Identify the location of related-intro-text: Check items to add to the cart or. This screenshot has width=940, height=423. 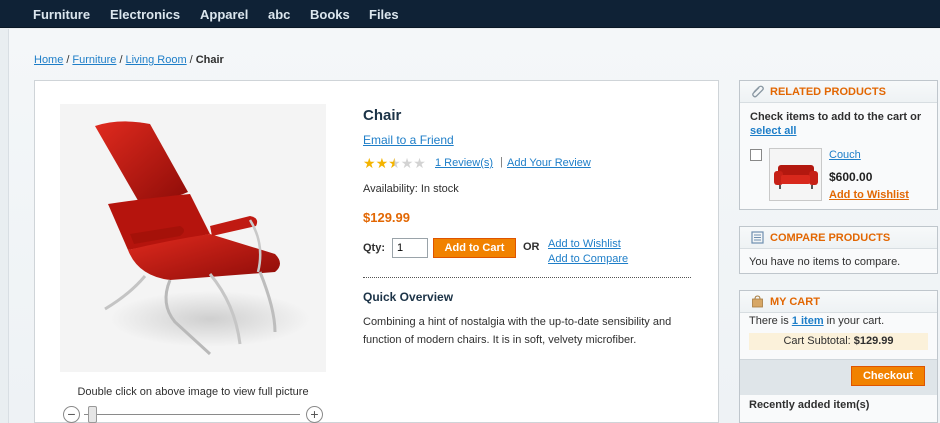
(836, 117).